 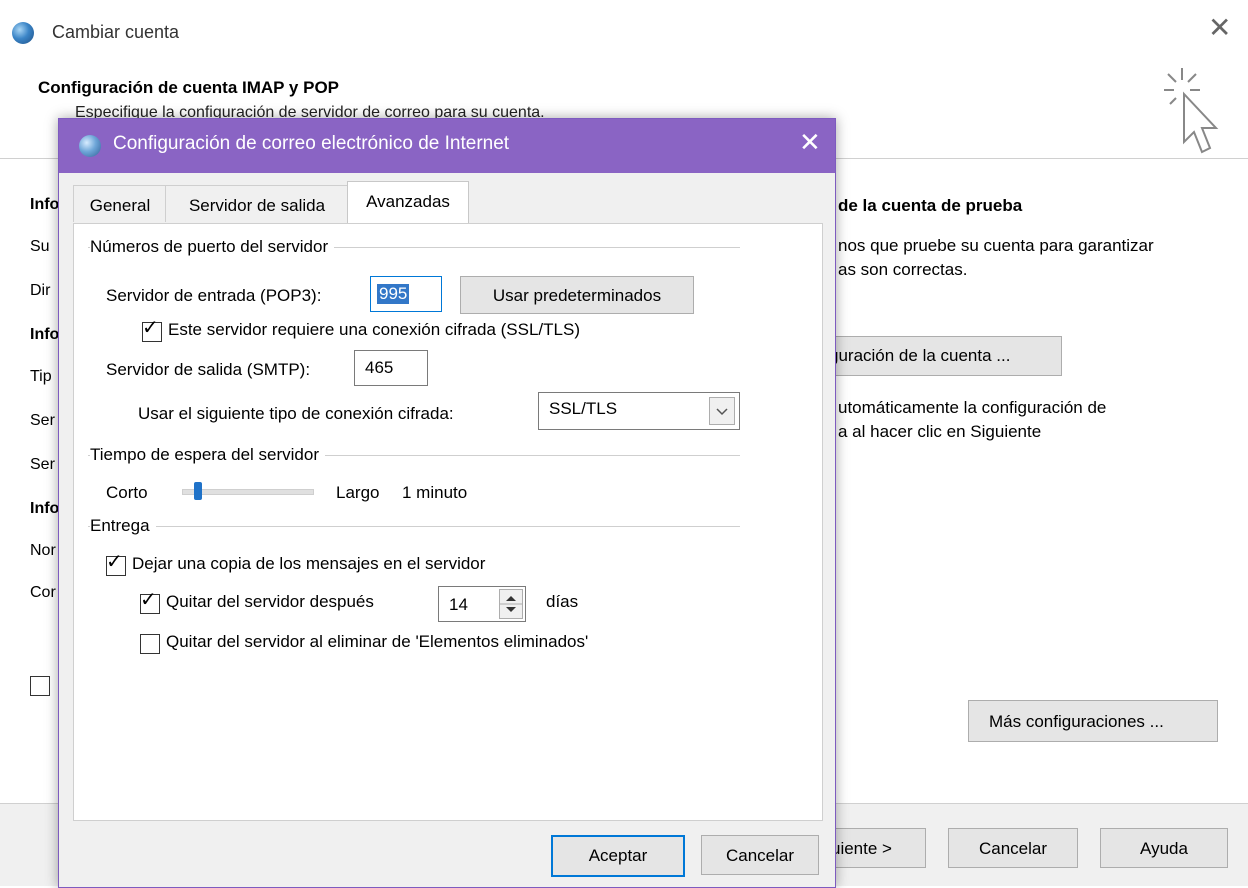 I want to click on tab-outgoing-server: Servidor de salida, so click(x=257, y=203).